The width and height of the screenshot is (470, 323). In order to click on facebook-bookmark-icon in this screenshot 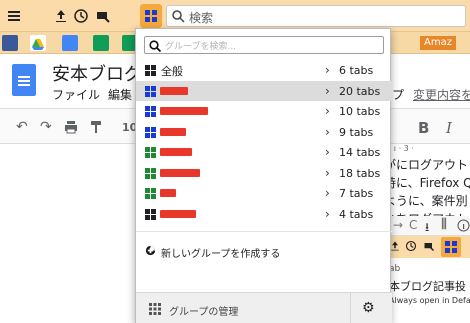, I will do `click(10, 43)`.